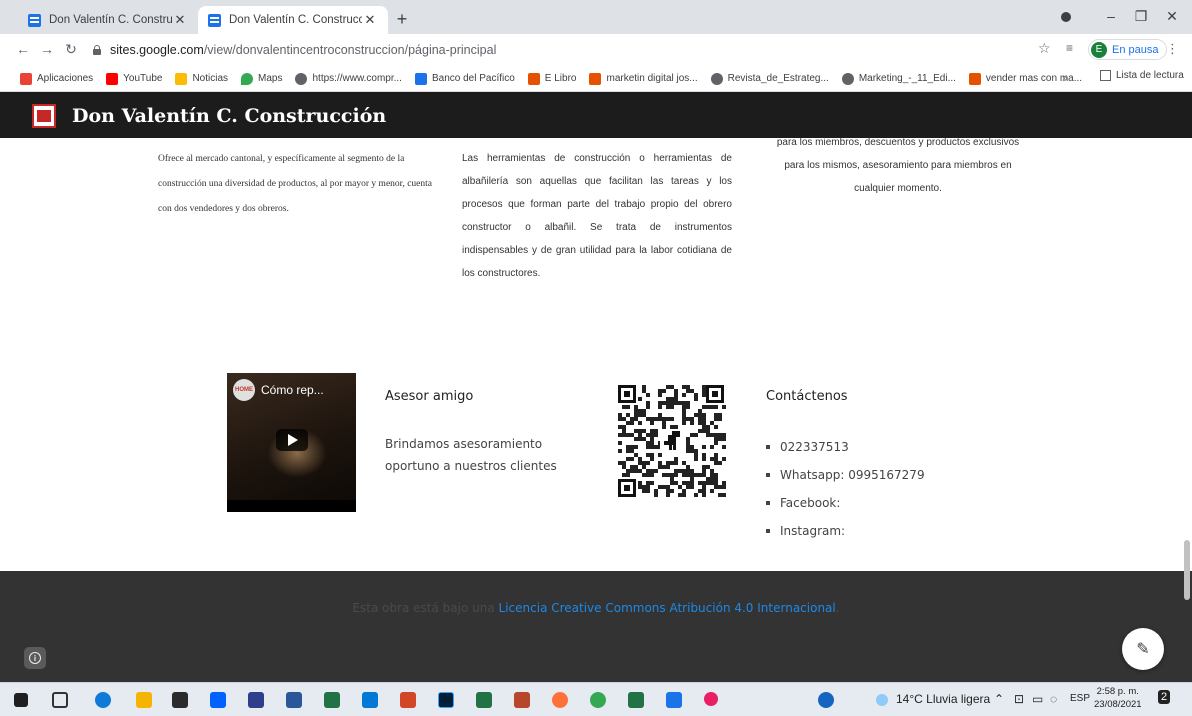  I want to click on app-icon, so click(256, 700).